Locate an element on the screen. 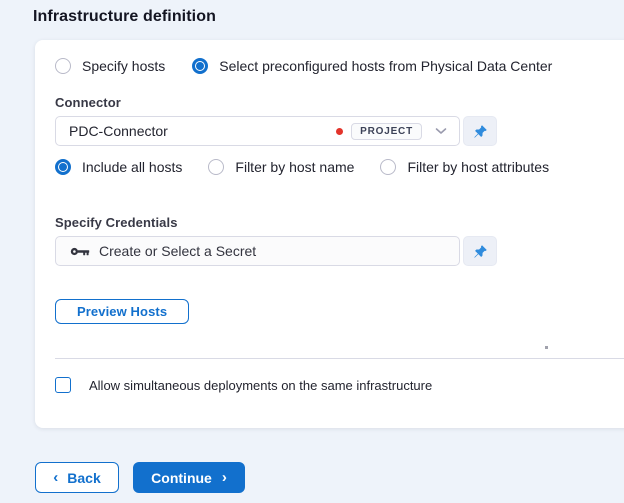 This screenshot has height=503, width=624. key-icon is located at coordinates (80, 251).